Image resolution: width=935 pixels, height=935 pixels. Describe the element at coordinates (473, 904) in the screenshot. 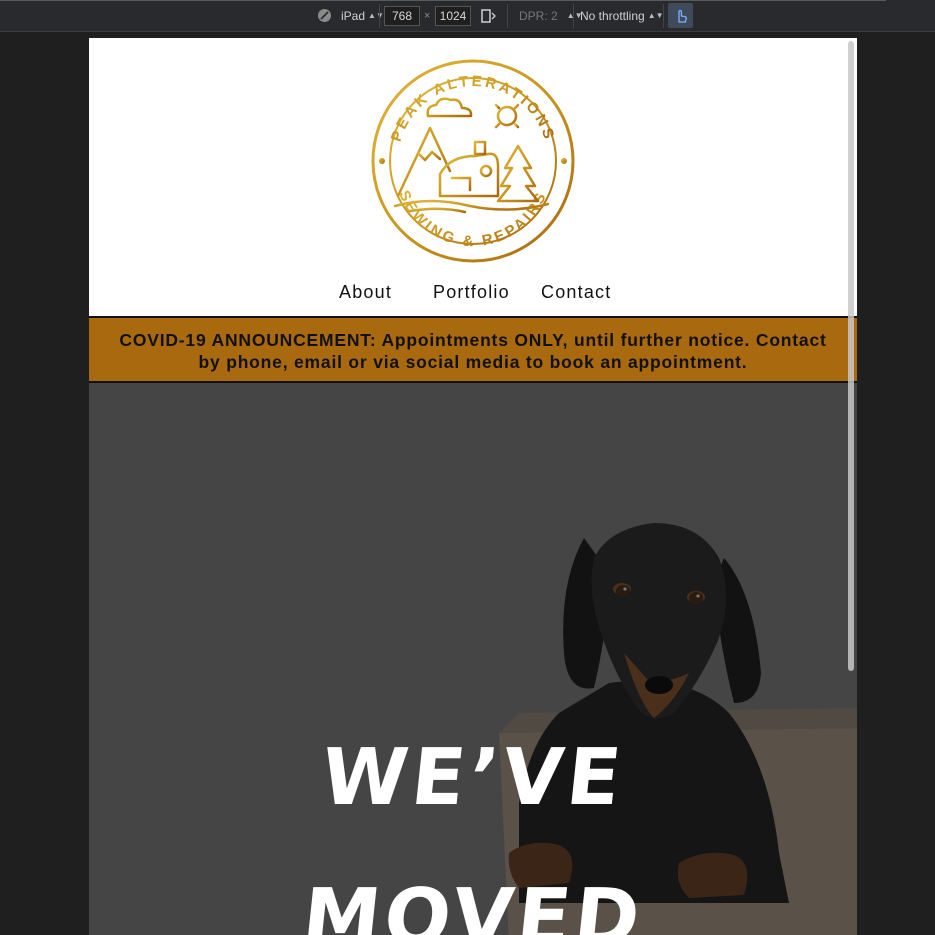

I see `hero-title-line-2: MOVED` at that location.